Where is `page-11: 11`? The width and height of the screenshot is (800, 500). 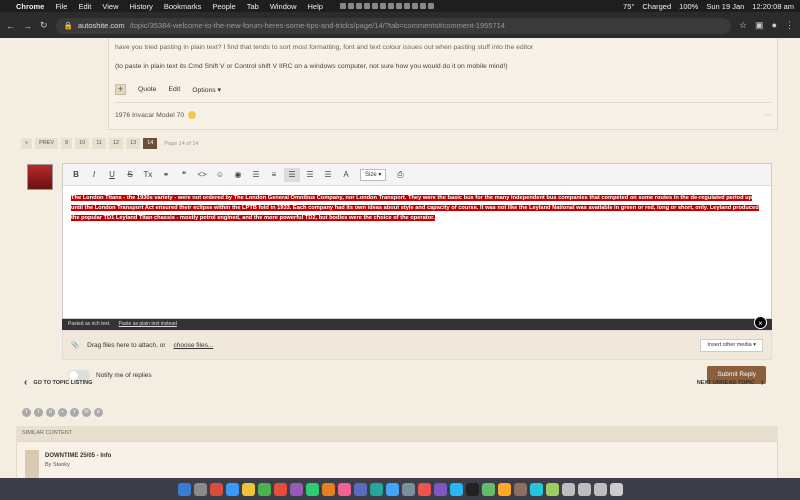
page-11: 11 is located at coordinates (99, 143).